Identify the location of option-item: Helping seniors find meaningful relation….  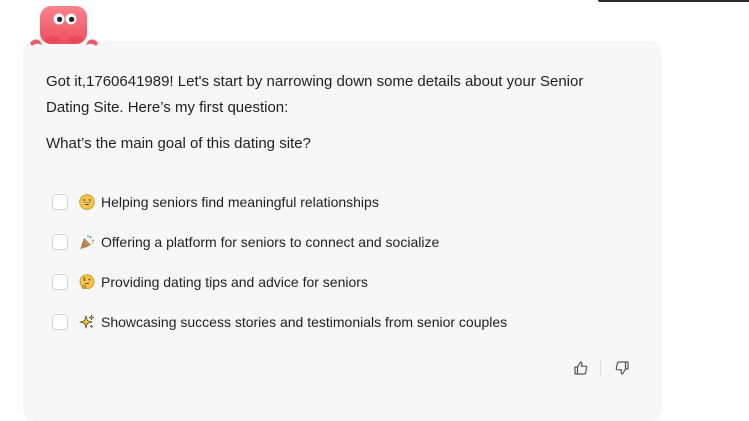
(279, 202).